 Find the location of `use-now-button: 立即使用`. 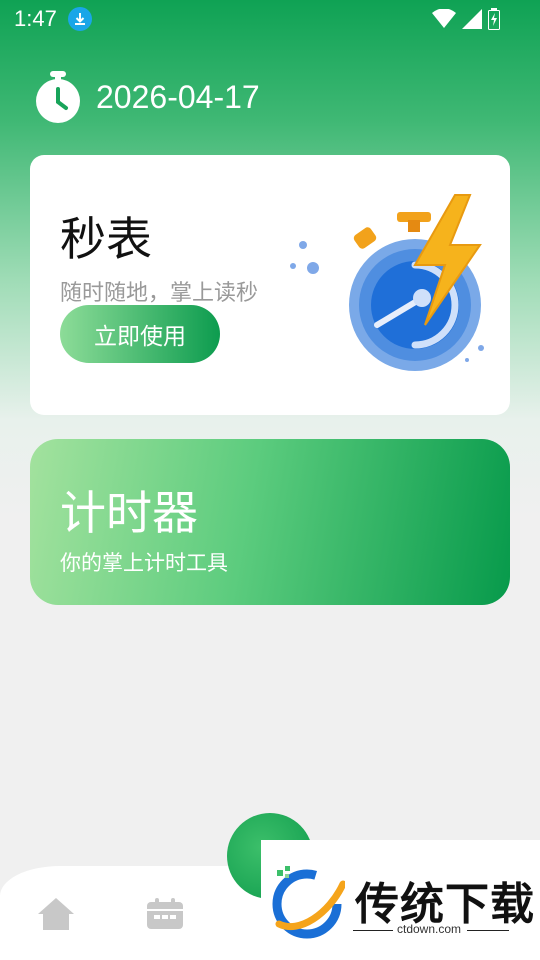

use-now-button: 立即使用 is located at coordinates (140, 334).